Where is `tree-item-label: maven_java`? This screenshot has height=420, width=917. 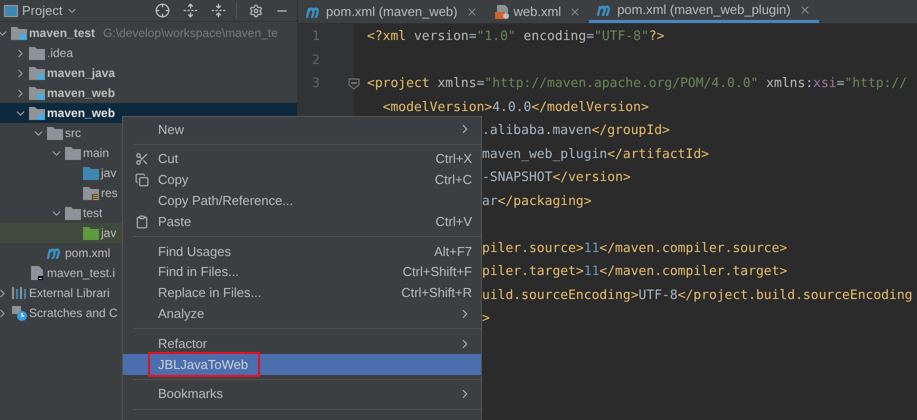
tree-item-label: maven_java is located at coordinates (81, 73).